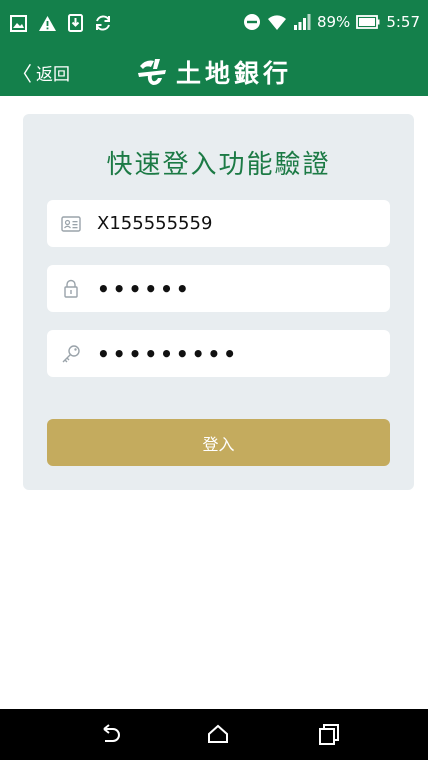 Image resolution: width=428 pixels, height=760 pixels. What do you see at coordinates (403, 22) in the screenshot?
I see `clock: 5:57` at bounding box center [403, 22].